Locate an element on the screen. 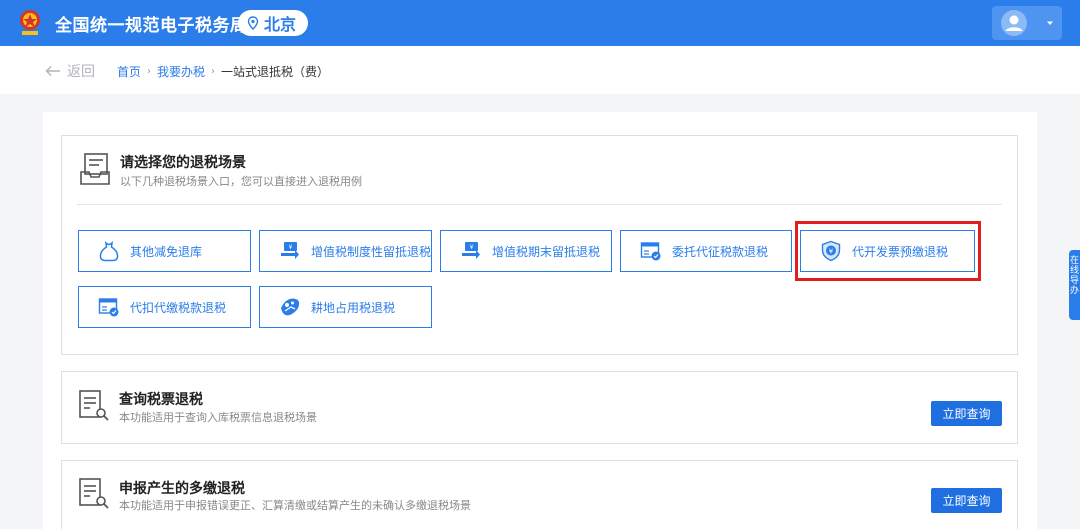  scene-label: 增值税期末留抵退税 is located at coordinates (546, 251).